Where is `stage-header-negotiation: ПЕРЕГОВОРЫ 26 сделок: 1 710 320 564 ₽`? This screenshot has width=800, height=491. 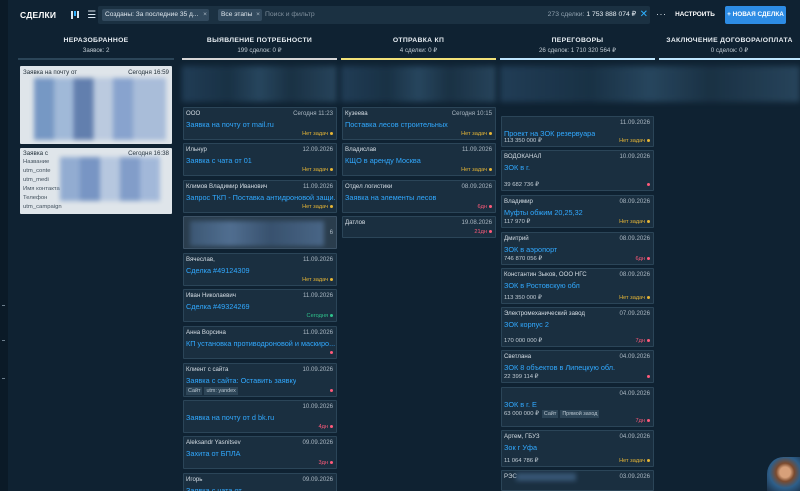
stage-header-negotiation: ПЕРЕГОВОРЫ 26 сделок: 1 710 320 564 ₽ is located at coordinates (577, 48).